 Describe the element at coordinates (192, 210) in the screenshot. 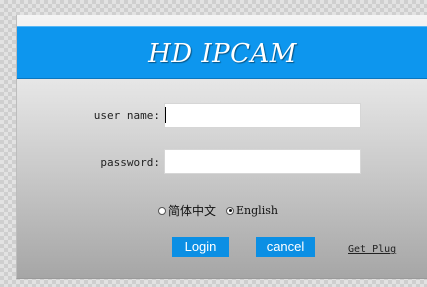

I see `language-option-chinese: 简体中文` at that location.